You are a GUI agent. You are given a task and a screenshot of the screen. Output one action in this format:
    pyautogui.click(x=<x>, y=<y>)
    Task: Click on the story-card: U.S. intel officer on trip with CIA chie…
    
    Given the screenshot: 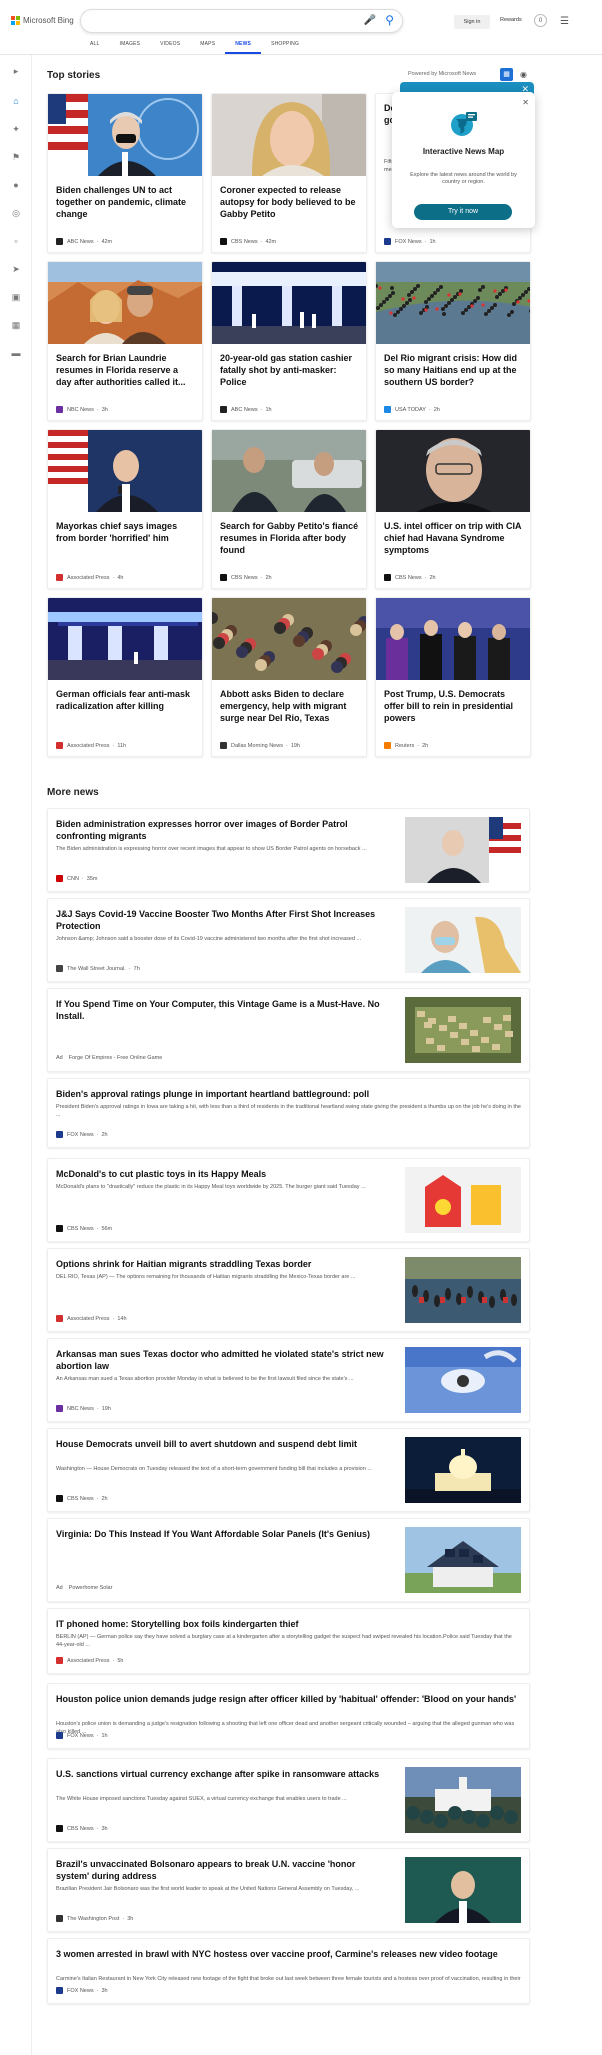 What is the action you would take?
    pyautogui.click(x=453, y=509)
    